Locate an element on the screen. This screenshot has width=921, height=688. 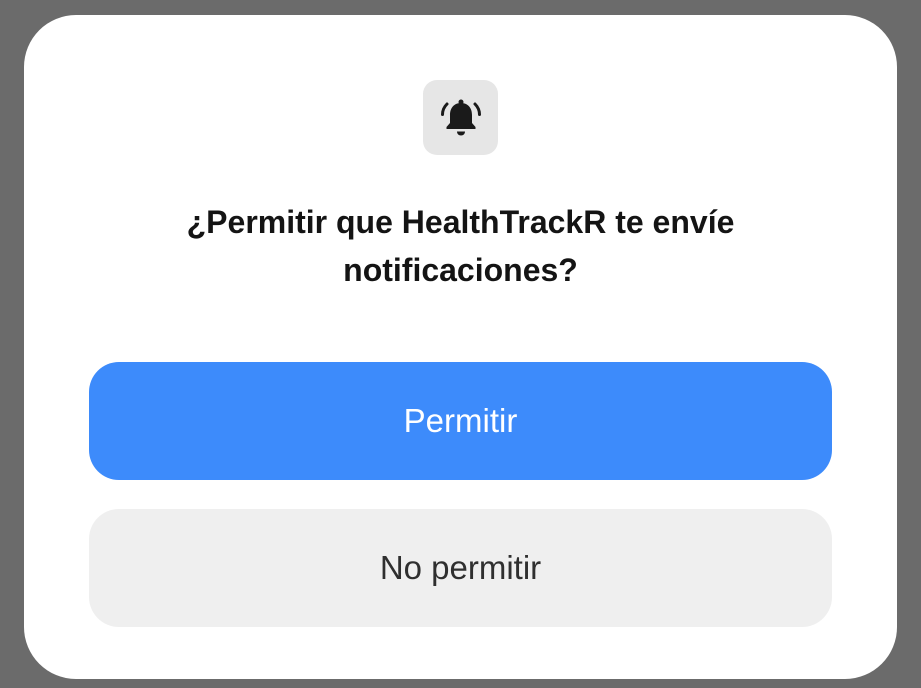
deny-button: No permitir is located at coordinates (460, 568).